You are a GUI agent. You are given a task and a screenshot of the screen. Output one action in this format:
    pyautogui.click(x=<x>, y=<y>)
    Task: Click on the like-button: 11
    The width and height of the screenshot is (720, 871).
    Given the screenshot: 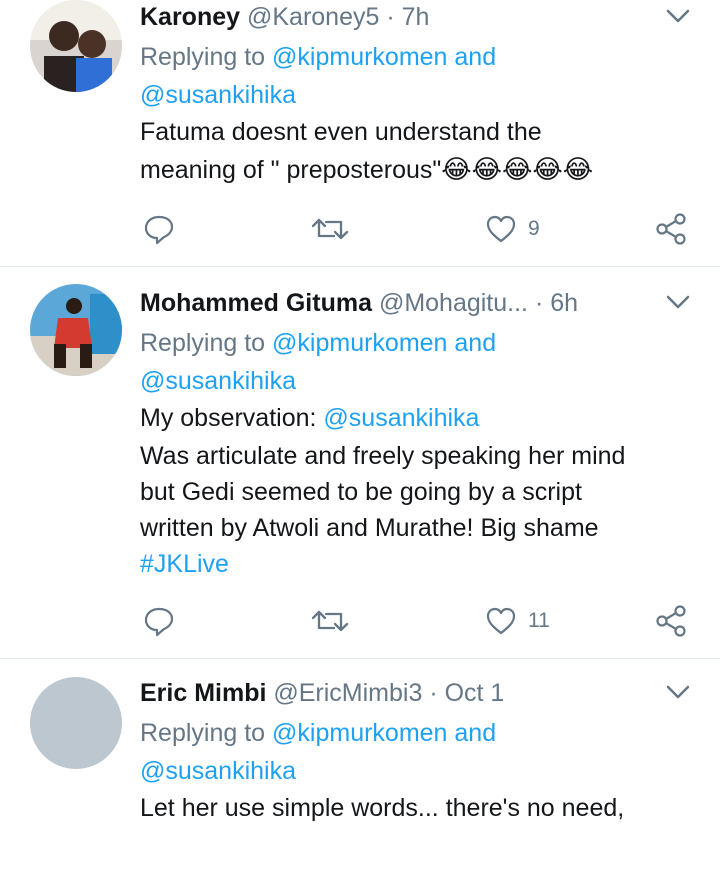 What is the action you would take?
    pyautogui.click(x=517, y=621)
    